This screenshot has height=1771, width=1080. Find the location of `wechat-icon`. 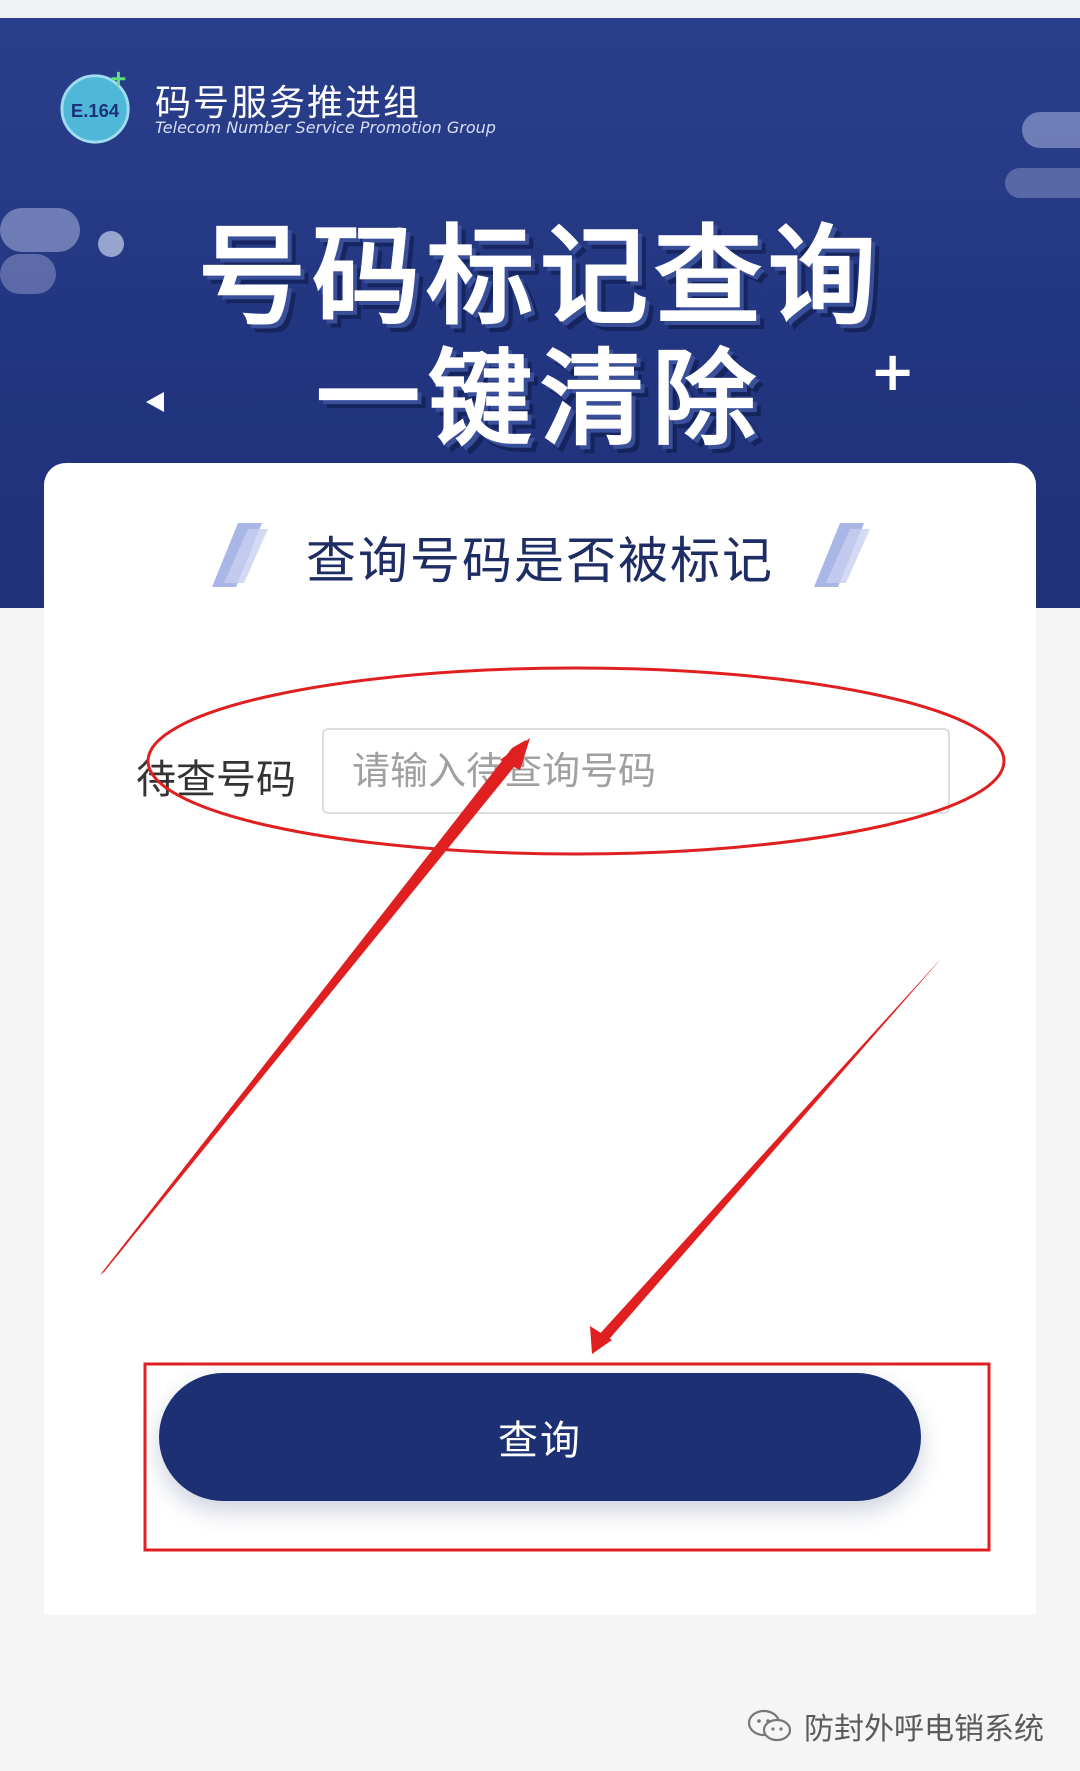

wechat-icon is located at coordinates (769, 1725).